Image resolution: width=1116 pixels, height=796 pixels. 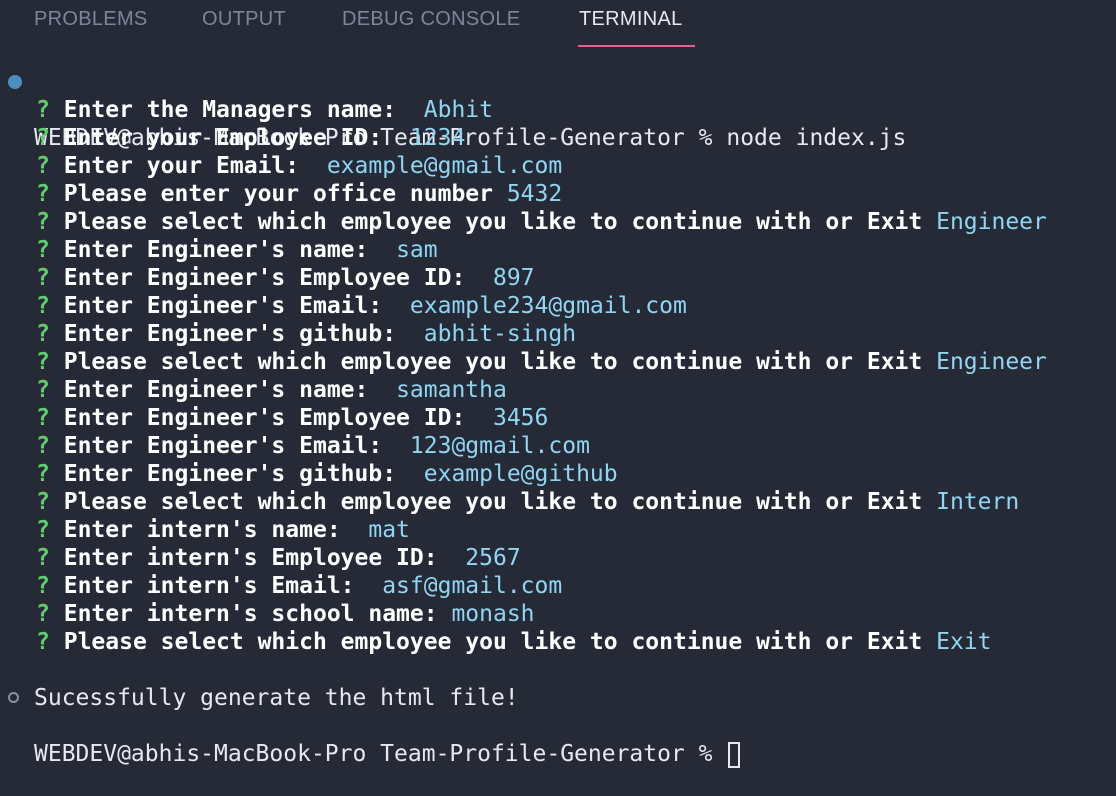 I want to click on answer-text: monash, so click(x=486, y=614).